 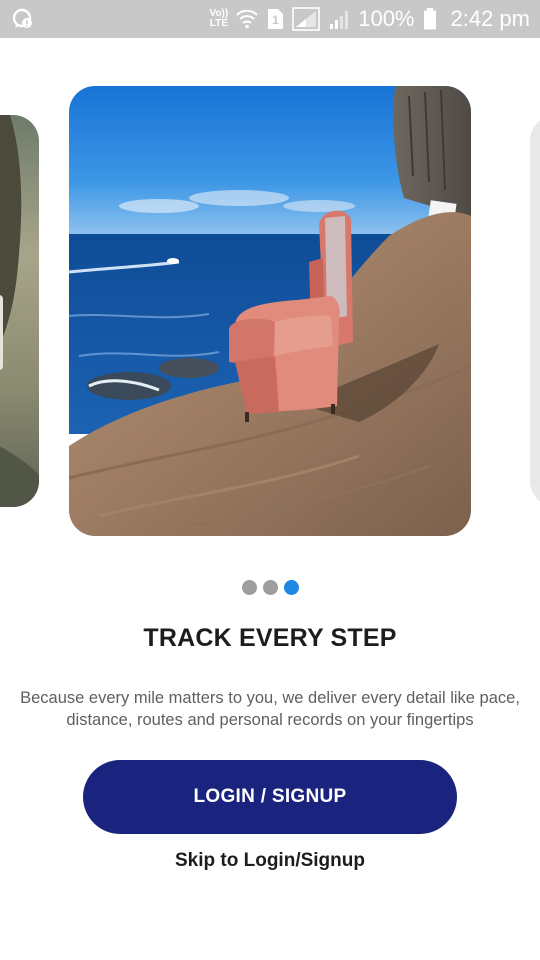 I want to click on carousel-pagination, so click(x=270, y=588).